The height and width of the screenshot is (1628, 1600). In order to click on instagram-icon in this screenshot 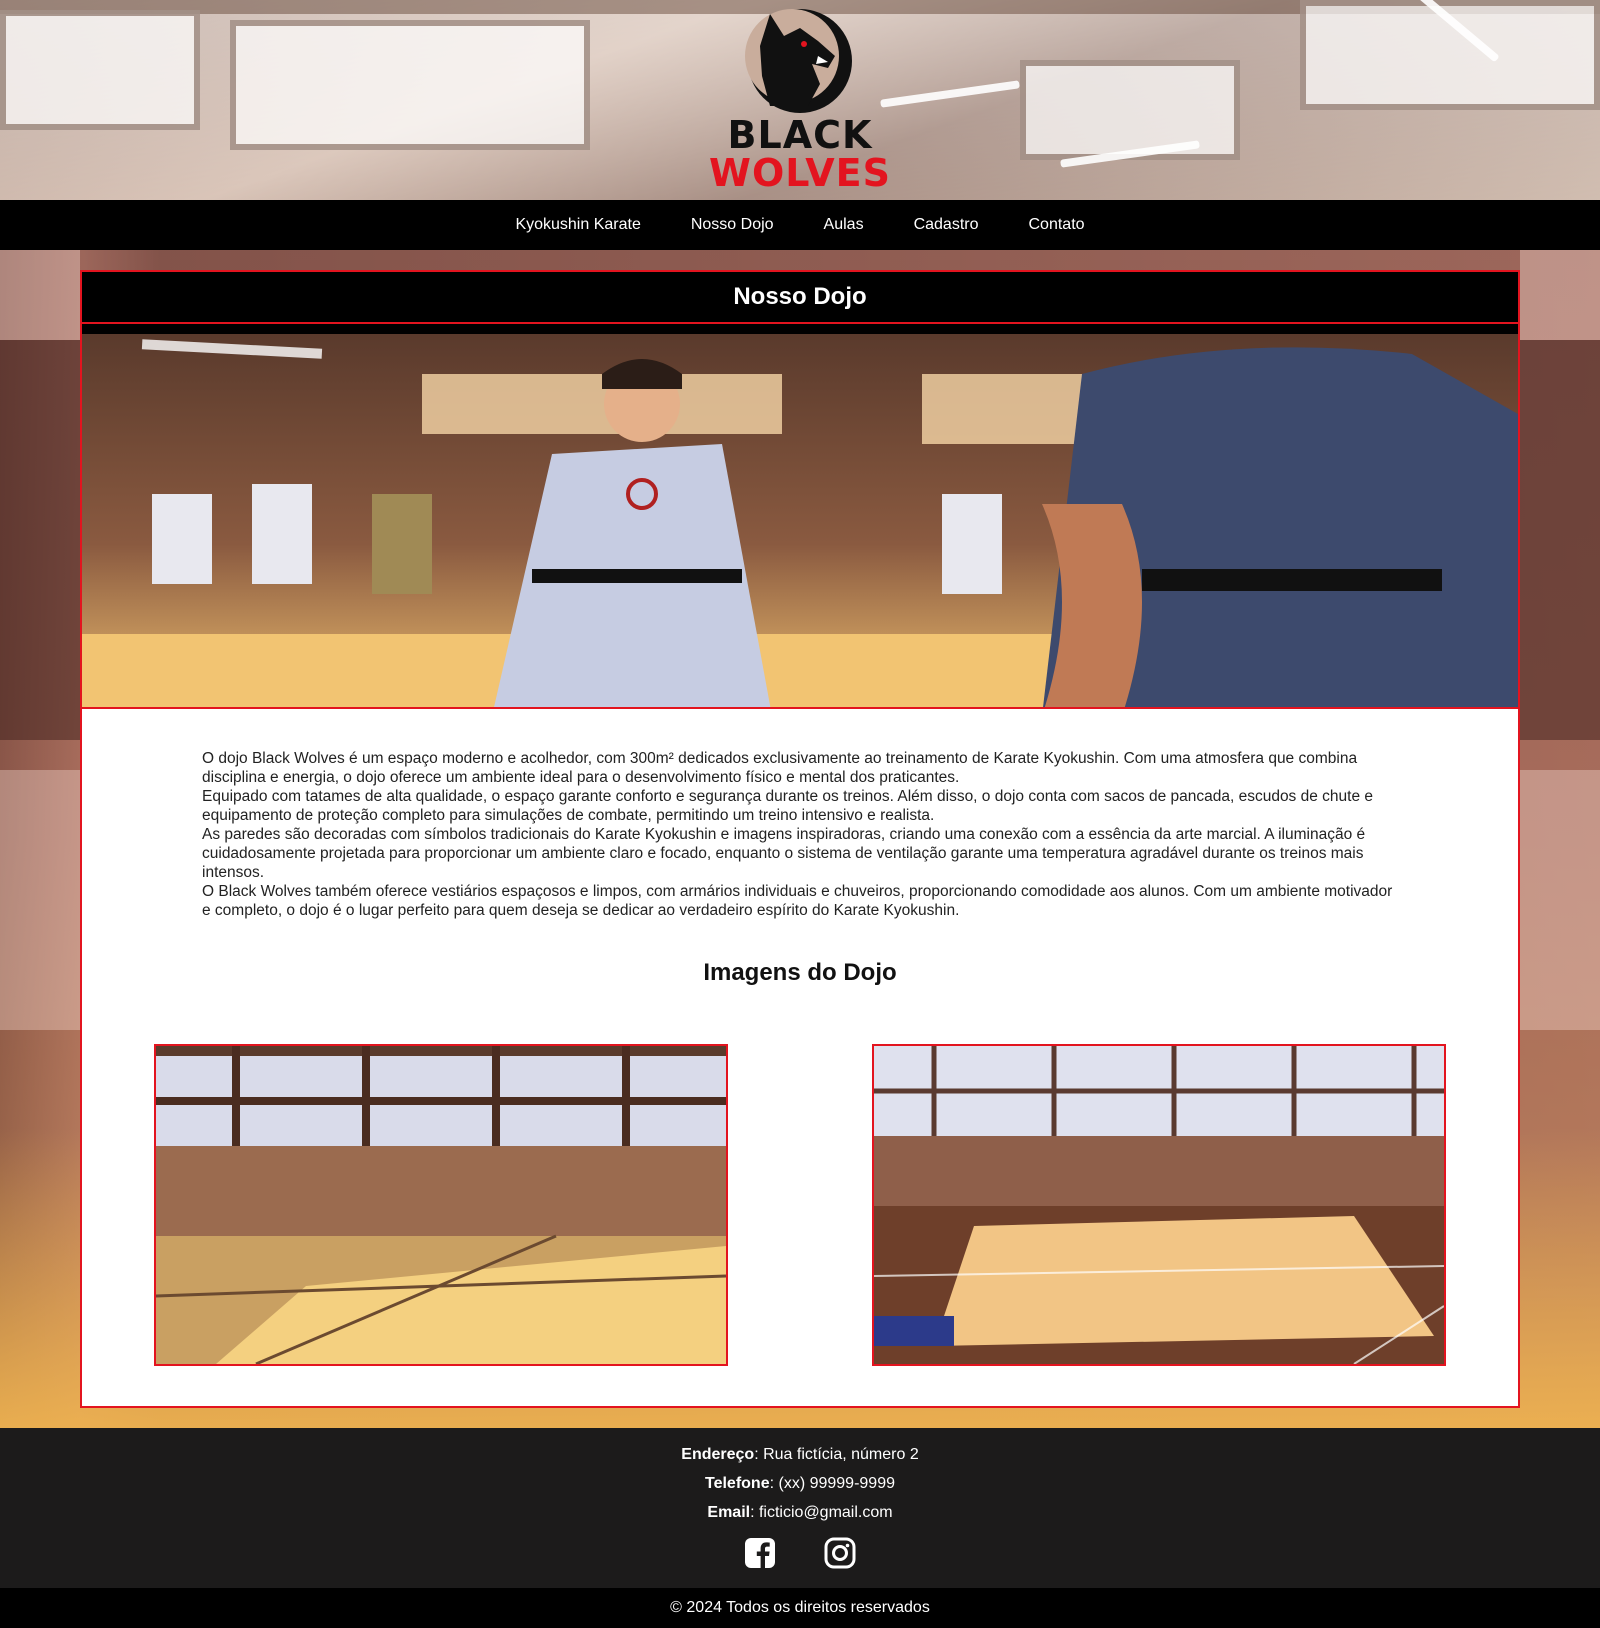, I will do `click(840, 1553)`.